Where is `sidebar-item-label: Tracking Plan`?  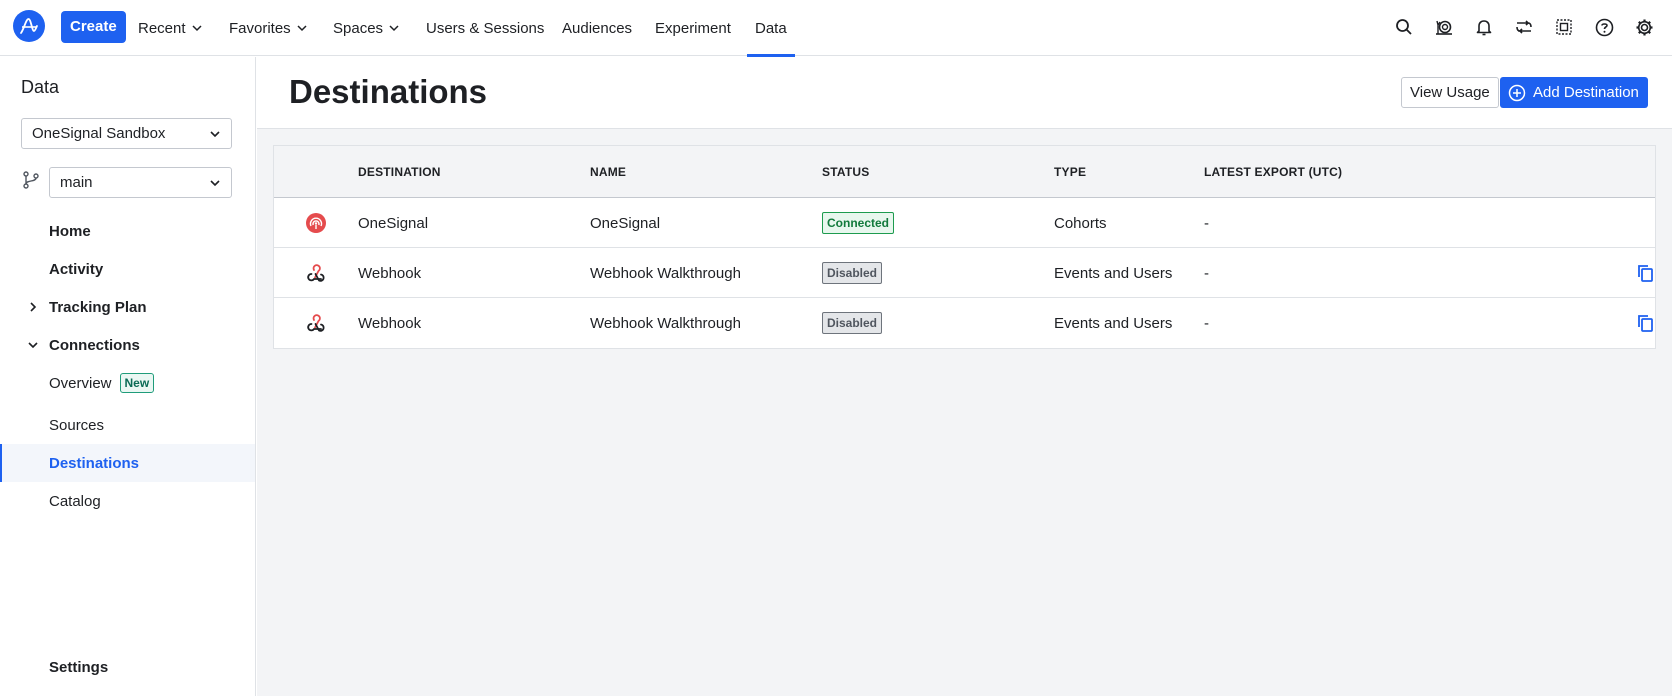 sidebar-item-label: Tracking Plan is located at coordinates (98, 307).